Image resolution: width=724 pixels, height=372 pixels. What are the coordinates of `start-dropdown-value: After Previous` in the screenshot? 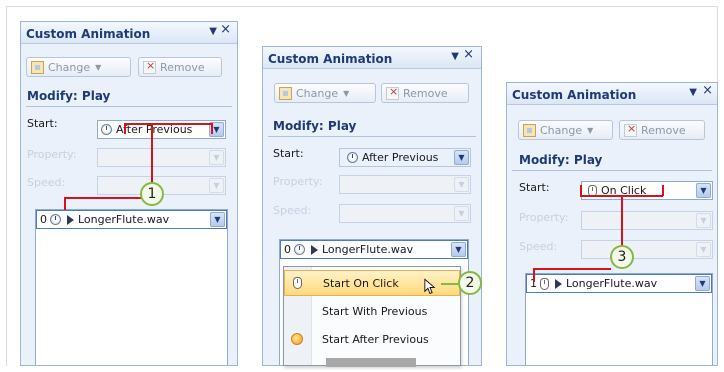 It's located at (400, 157).